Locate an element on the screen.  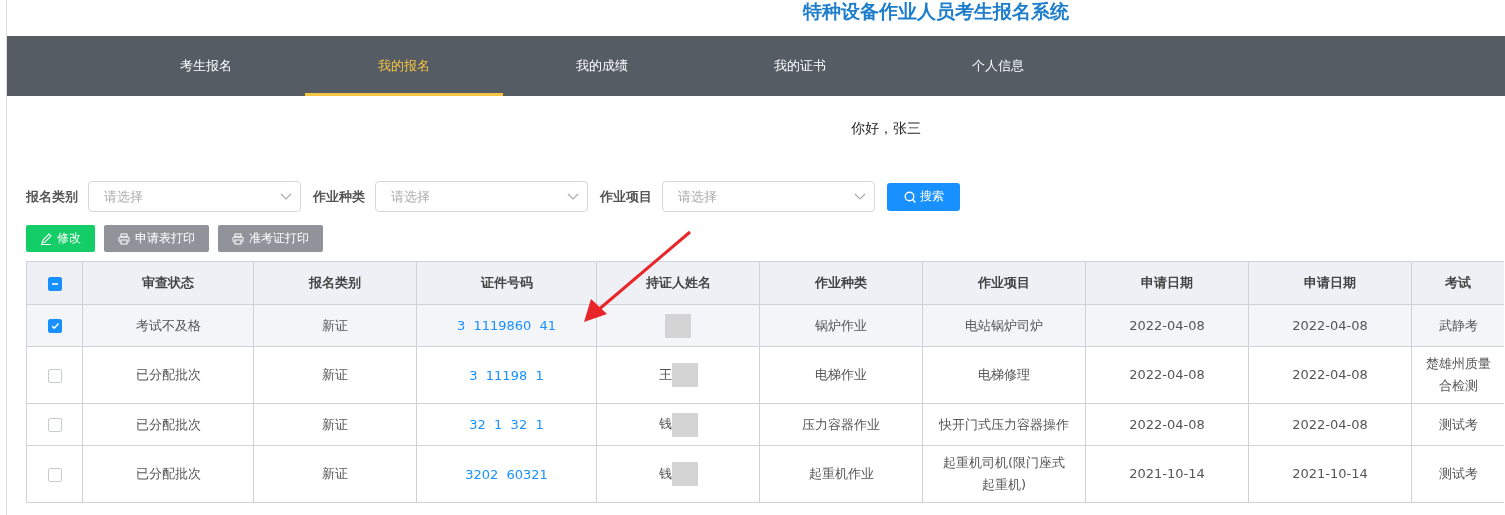
pencil-icon is located at coordinates (46, 238).